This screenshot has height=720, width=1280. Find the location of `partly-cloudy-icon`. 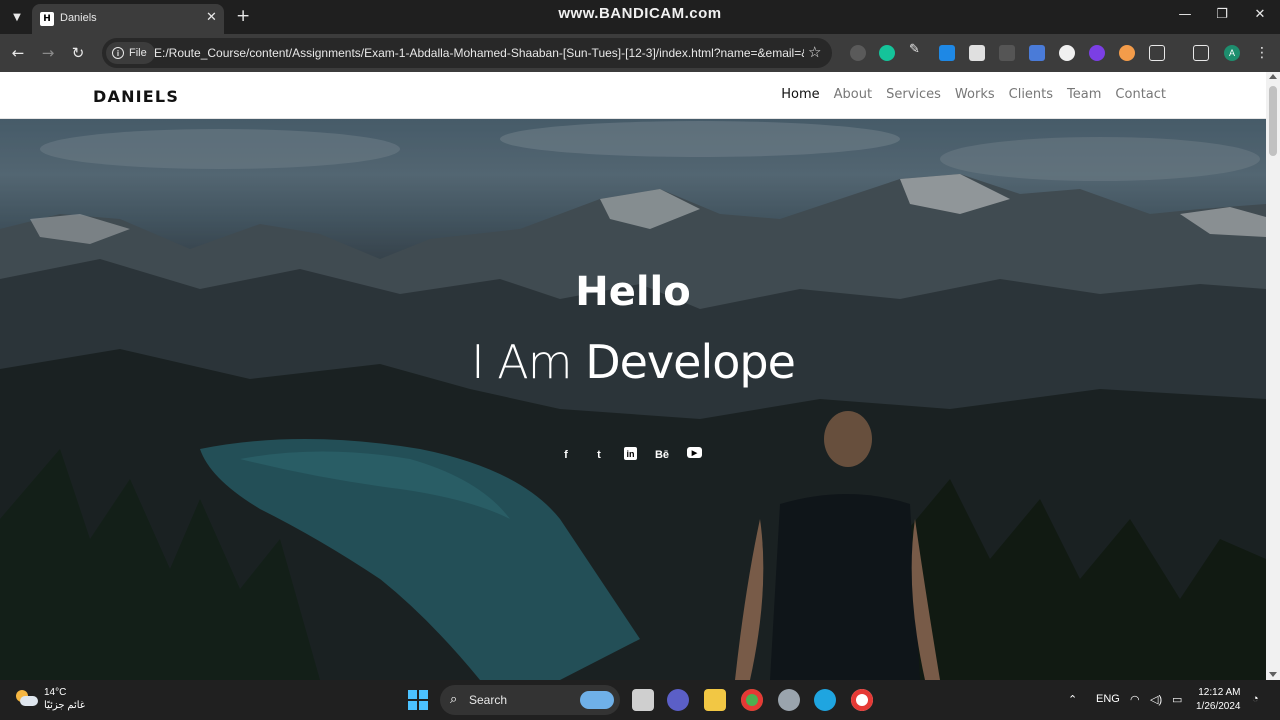

partly-cloudy-icon is located at coordinates (26, 699).